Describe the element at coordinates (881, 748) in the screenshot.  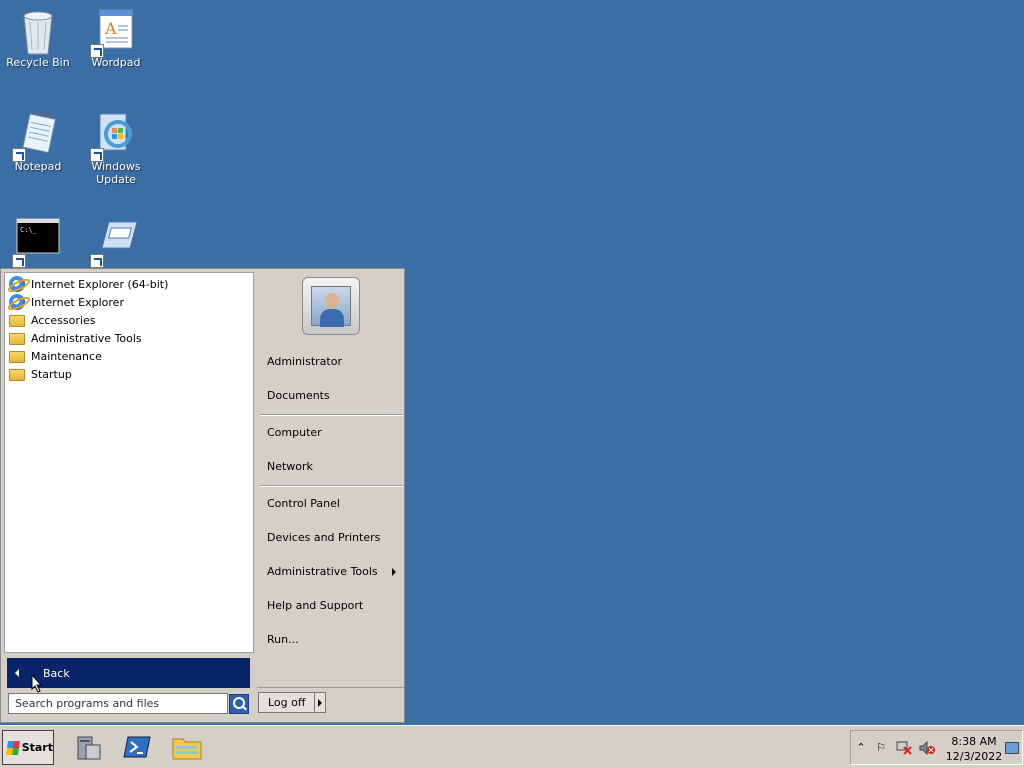
I see `action-center-flag-icon: ⚐` at that location.